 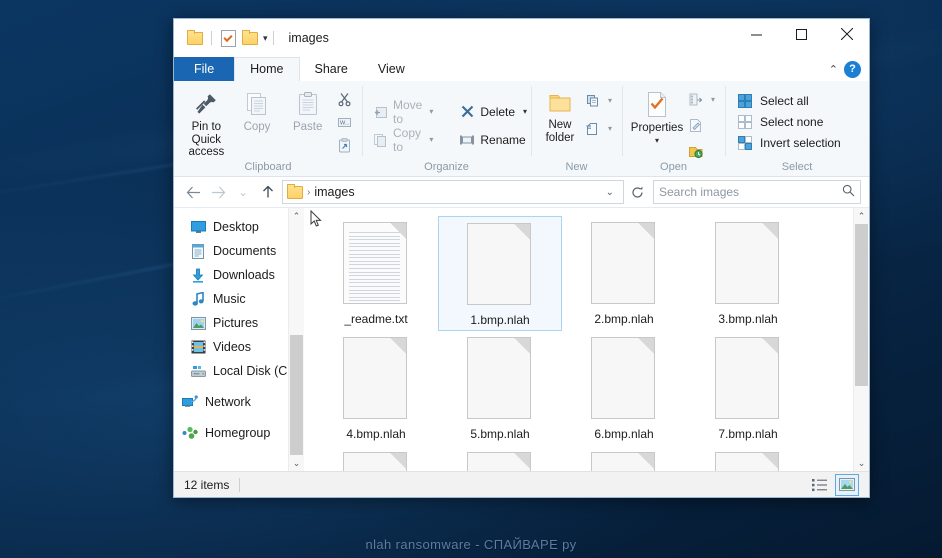 What do you see at coordinates (243, 192) in the screenshot?
I see `recent-locations-icon: ⌄` at bounding box center [243, 192].